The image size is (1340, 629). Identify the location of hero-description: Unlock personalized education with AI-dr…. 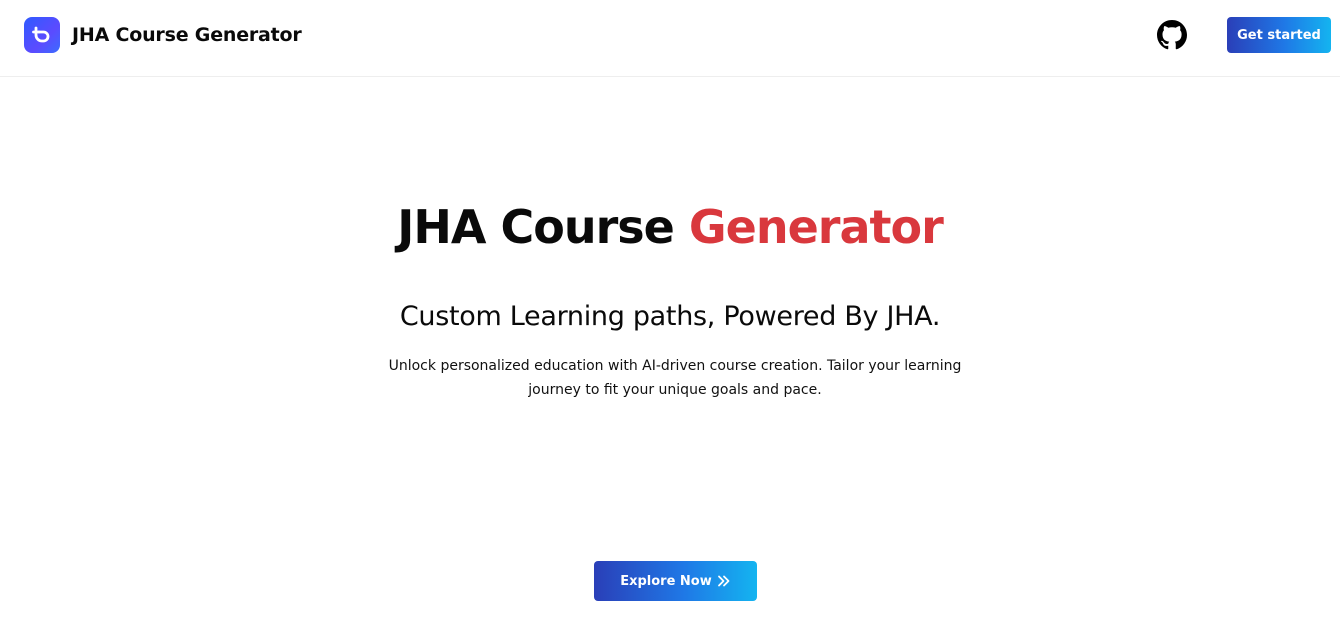
(675, 378).